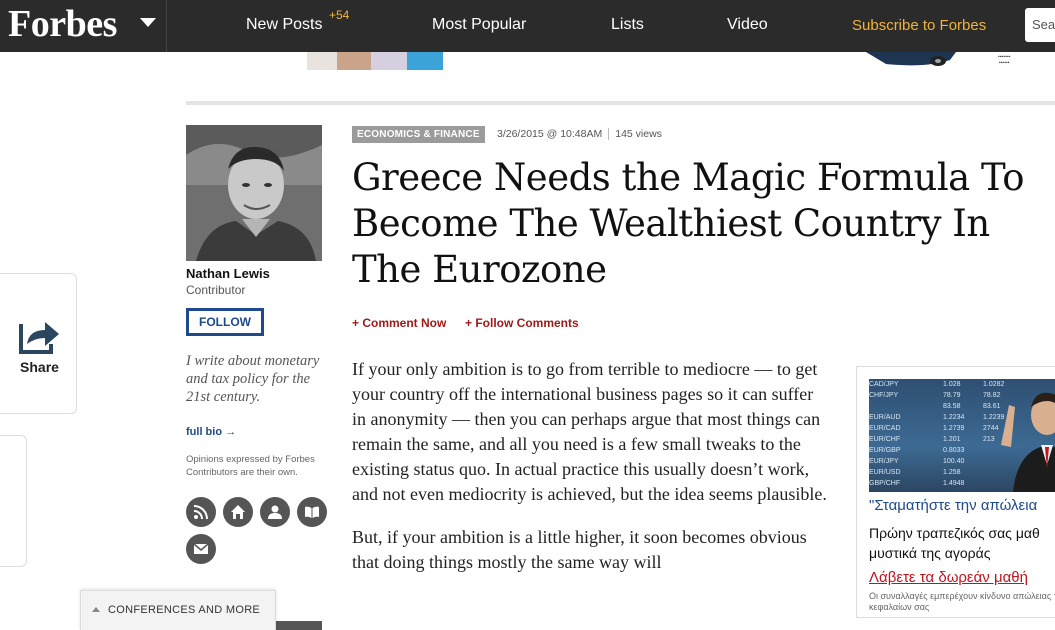  What do you see at coordinates (954, 428) in the screenshot?
I see `ticker-bid: 1.2739` at bounding box center [954, 428].